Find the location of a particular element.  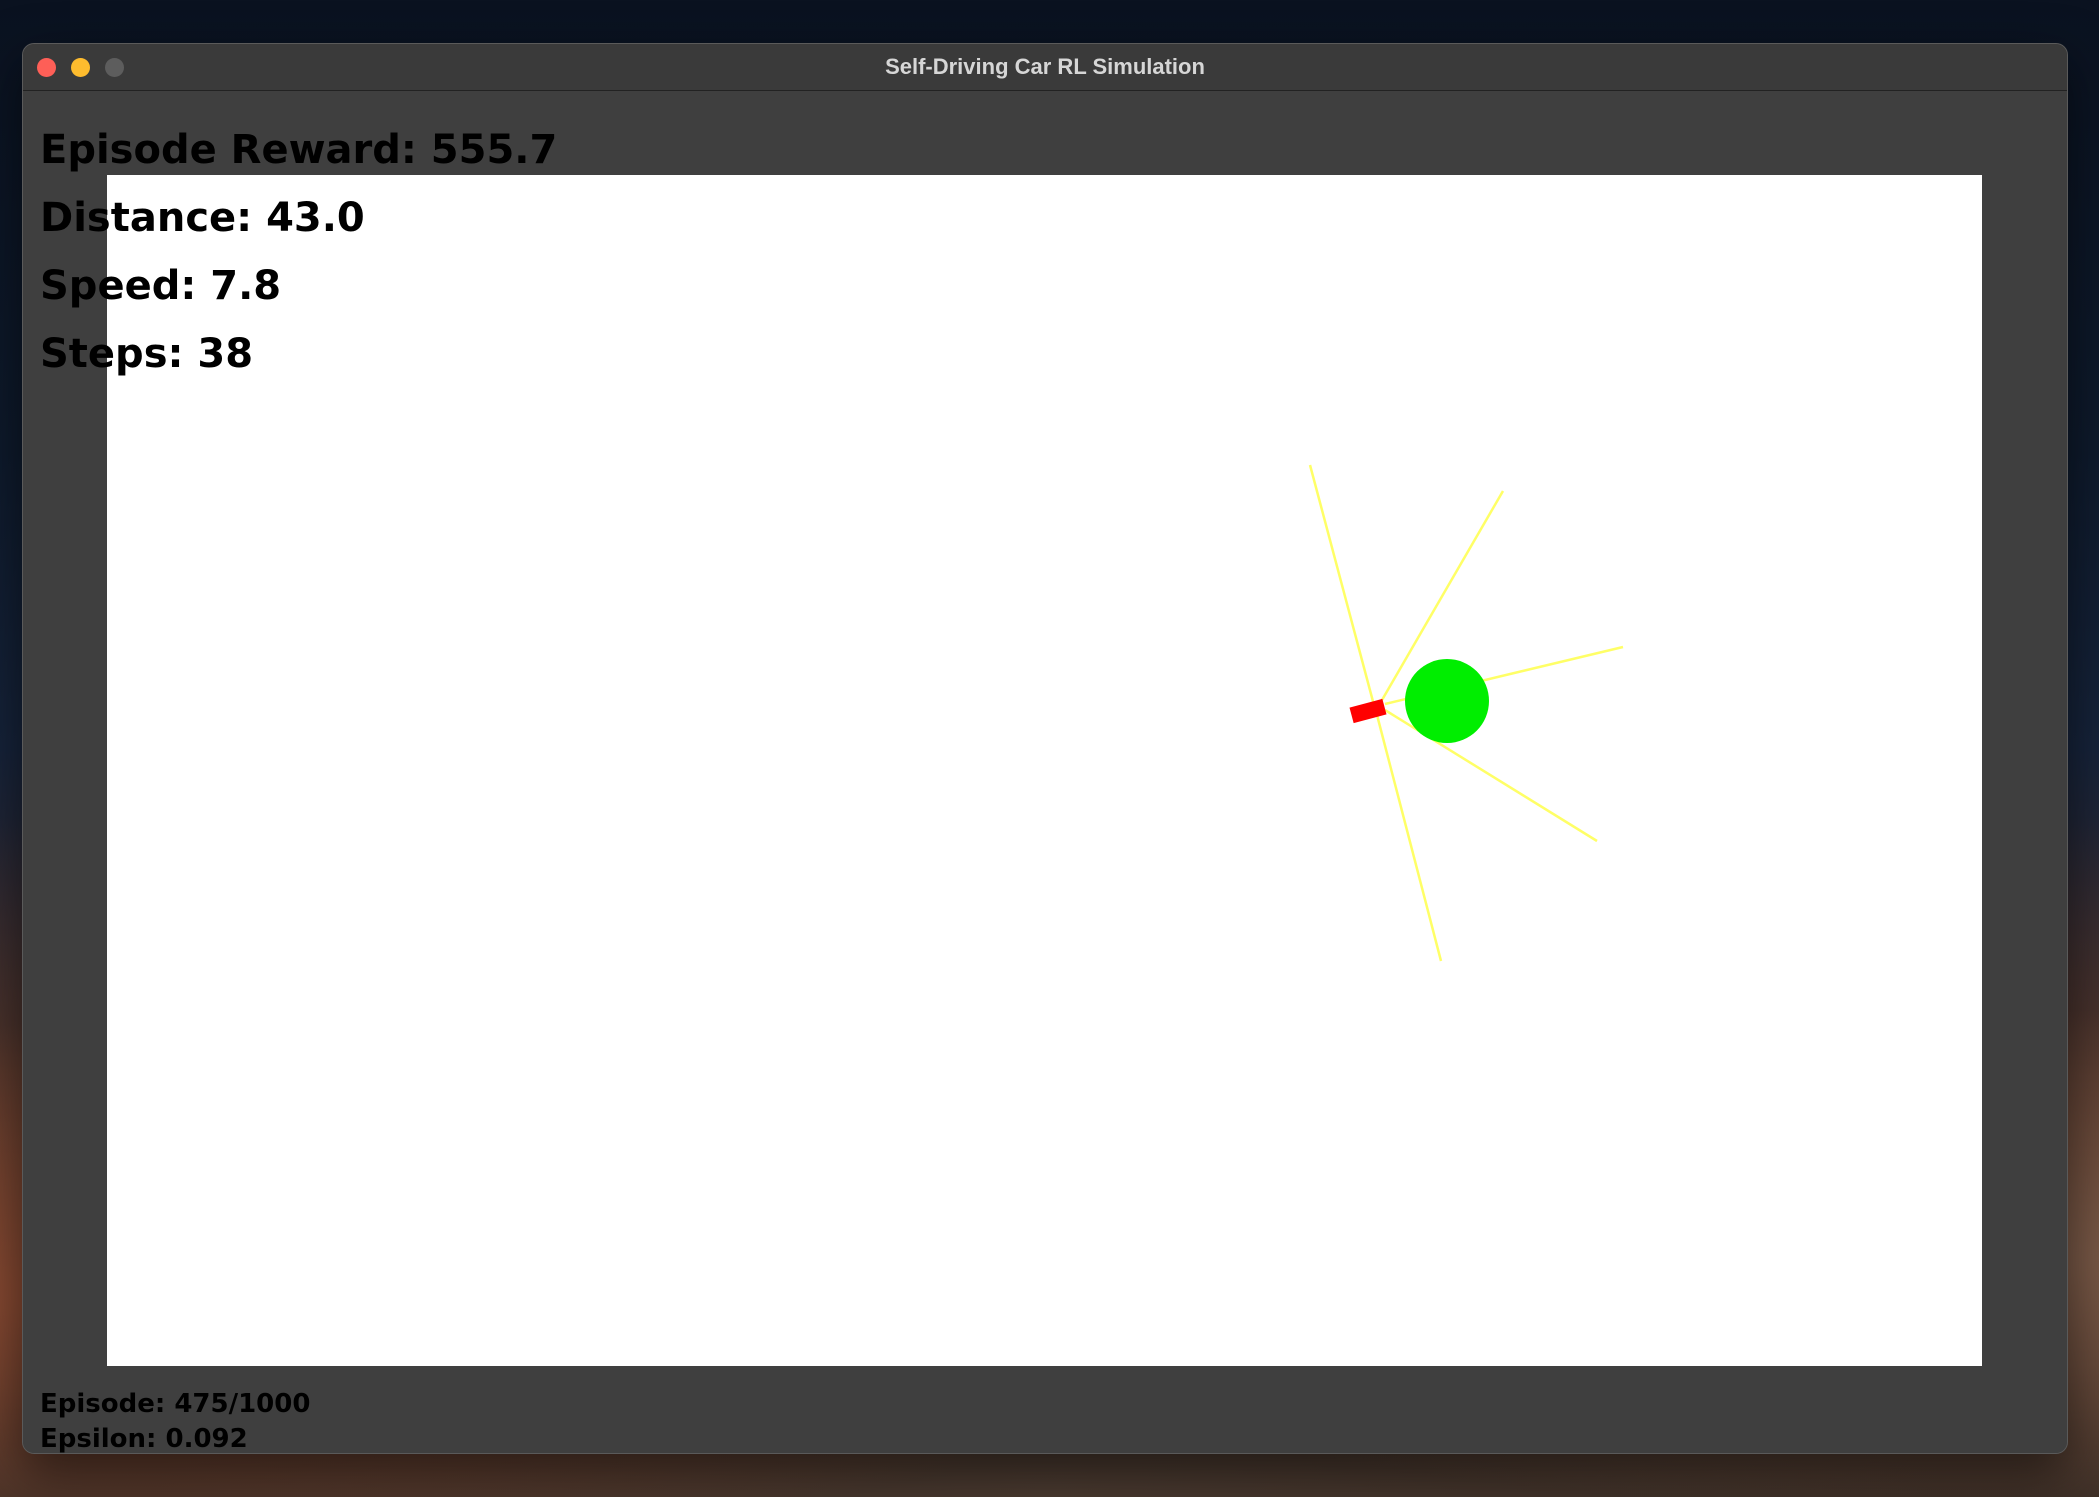

car is located at coordinates (1368, 711).